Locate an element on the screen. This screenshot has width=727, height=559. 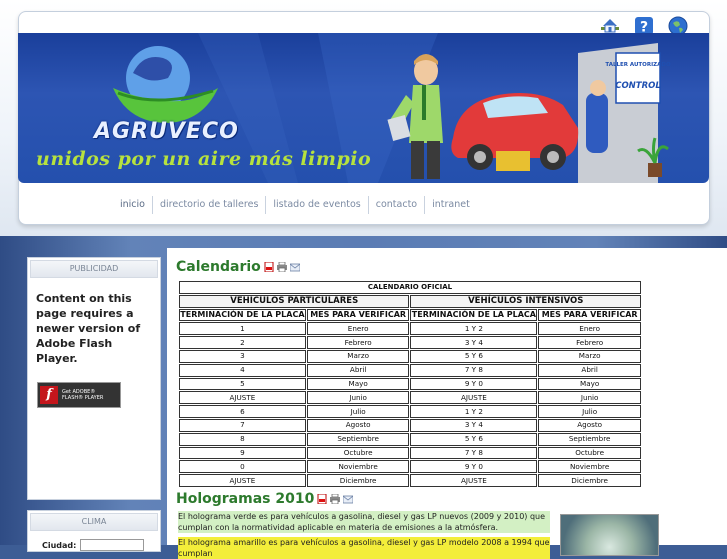
table-cell: 5 is located at coordinates (242, 384).